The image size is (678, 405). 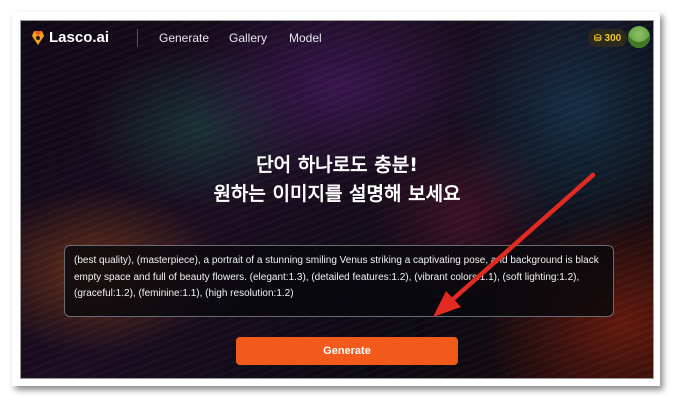 I want to click on avatar, so click(x=639, y=37).